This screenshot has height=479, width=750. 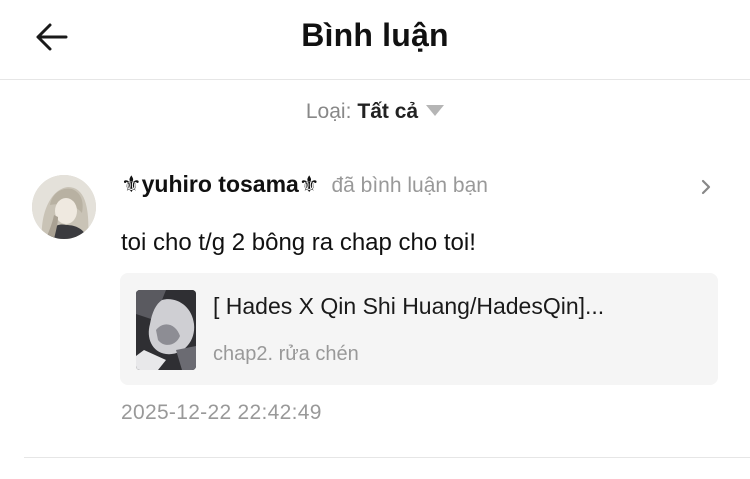 What do you see at coordinates (388, 111) in the screenshot?
I see `filter-value: Tất cả` at bounding box center [388, 111].